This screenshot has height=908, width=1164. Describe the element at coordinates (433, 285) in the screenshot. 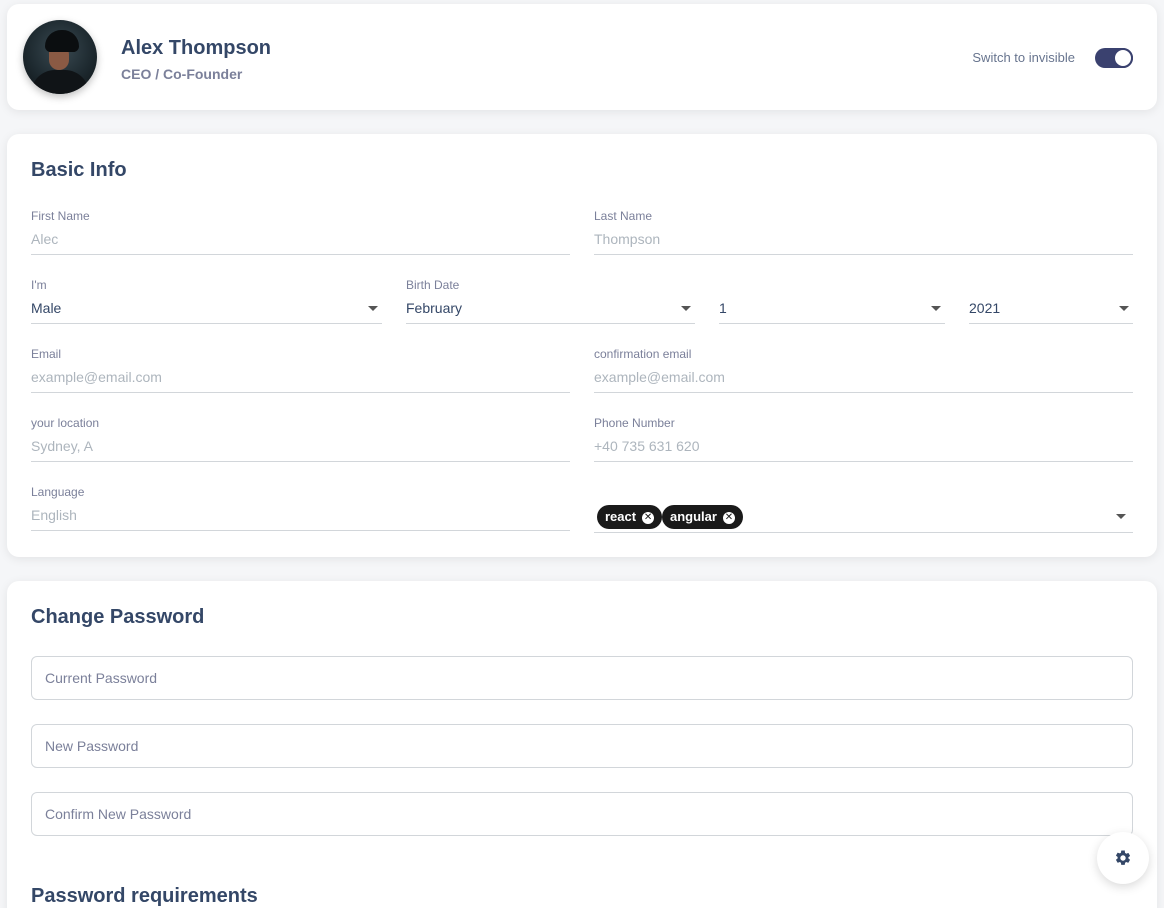

I see `birth-date-label: Birth Date` at that location.